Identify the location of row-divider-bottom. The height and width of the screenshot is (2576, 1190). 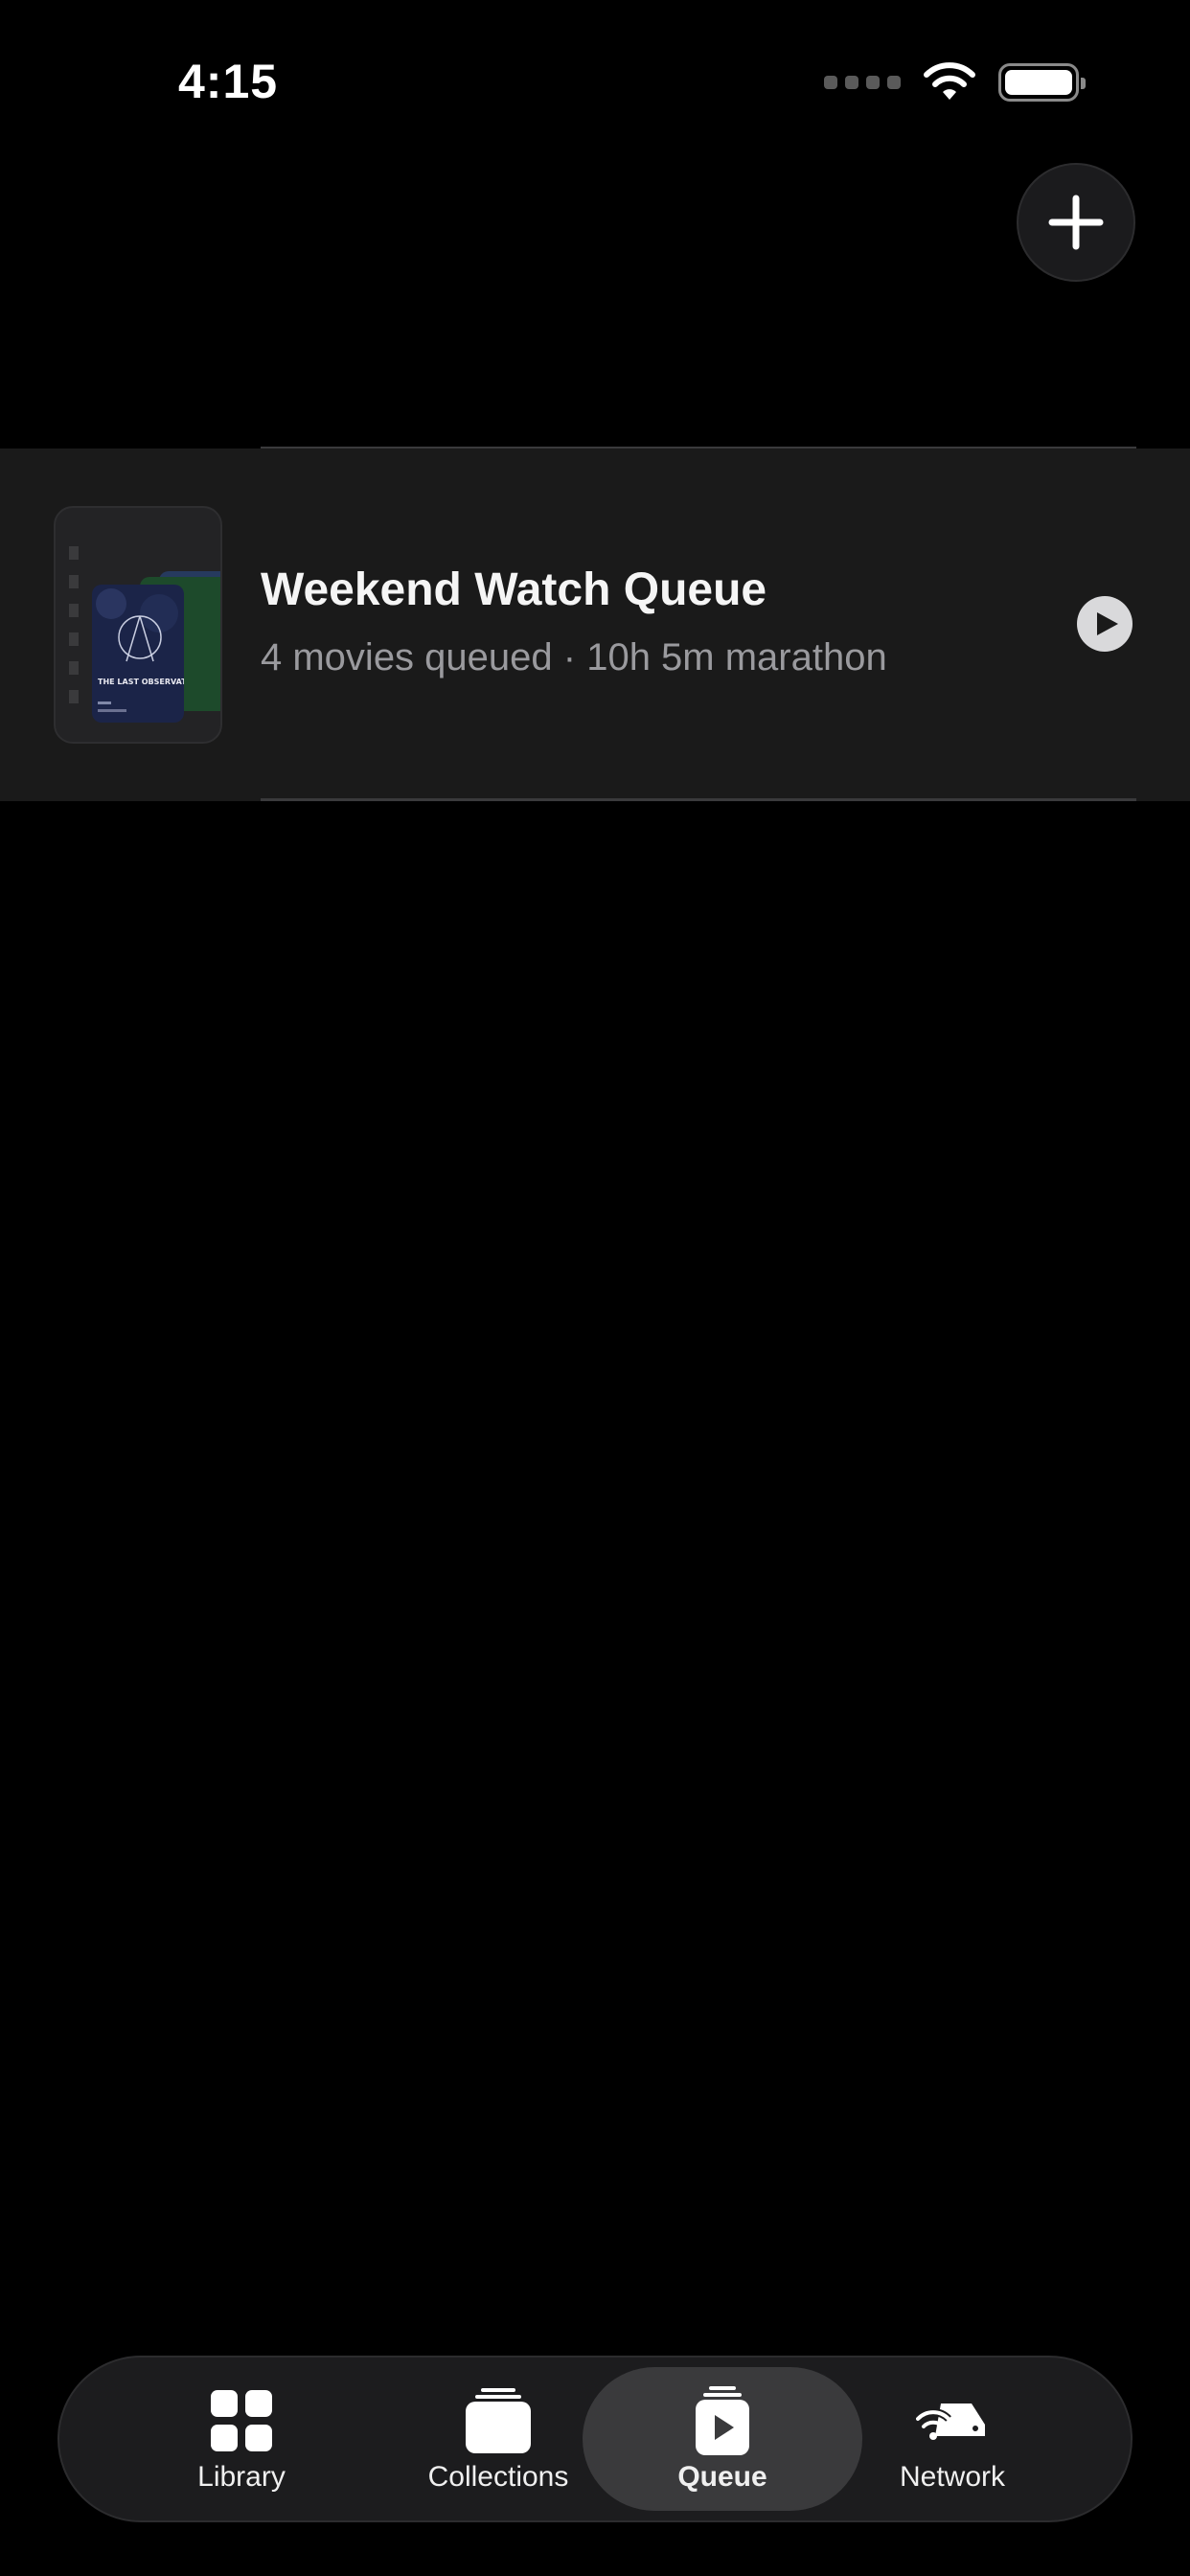
(699, 799).